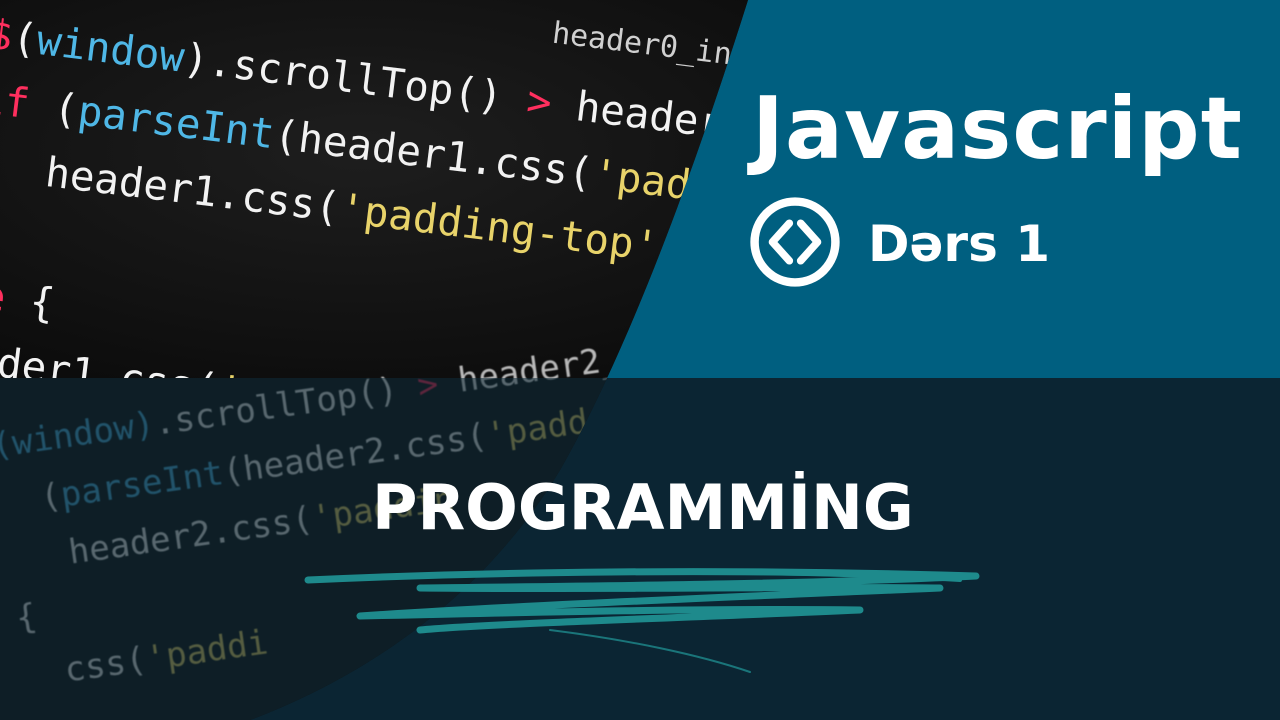  Describe the element at coordinates (643, 507) in the screenshot. I see `tagline: PROGRAMMİNG` at that location.